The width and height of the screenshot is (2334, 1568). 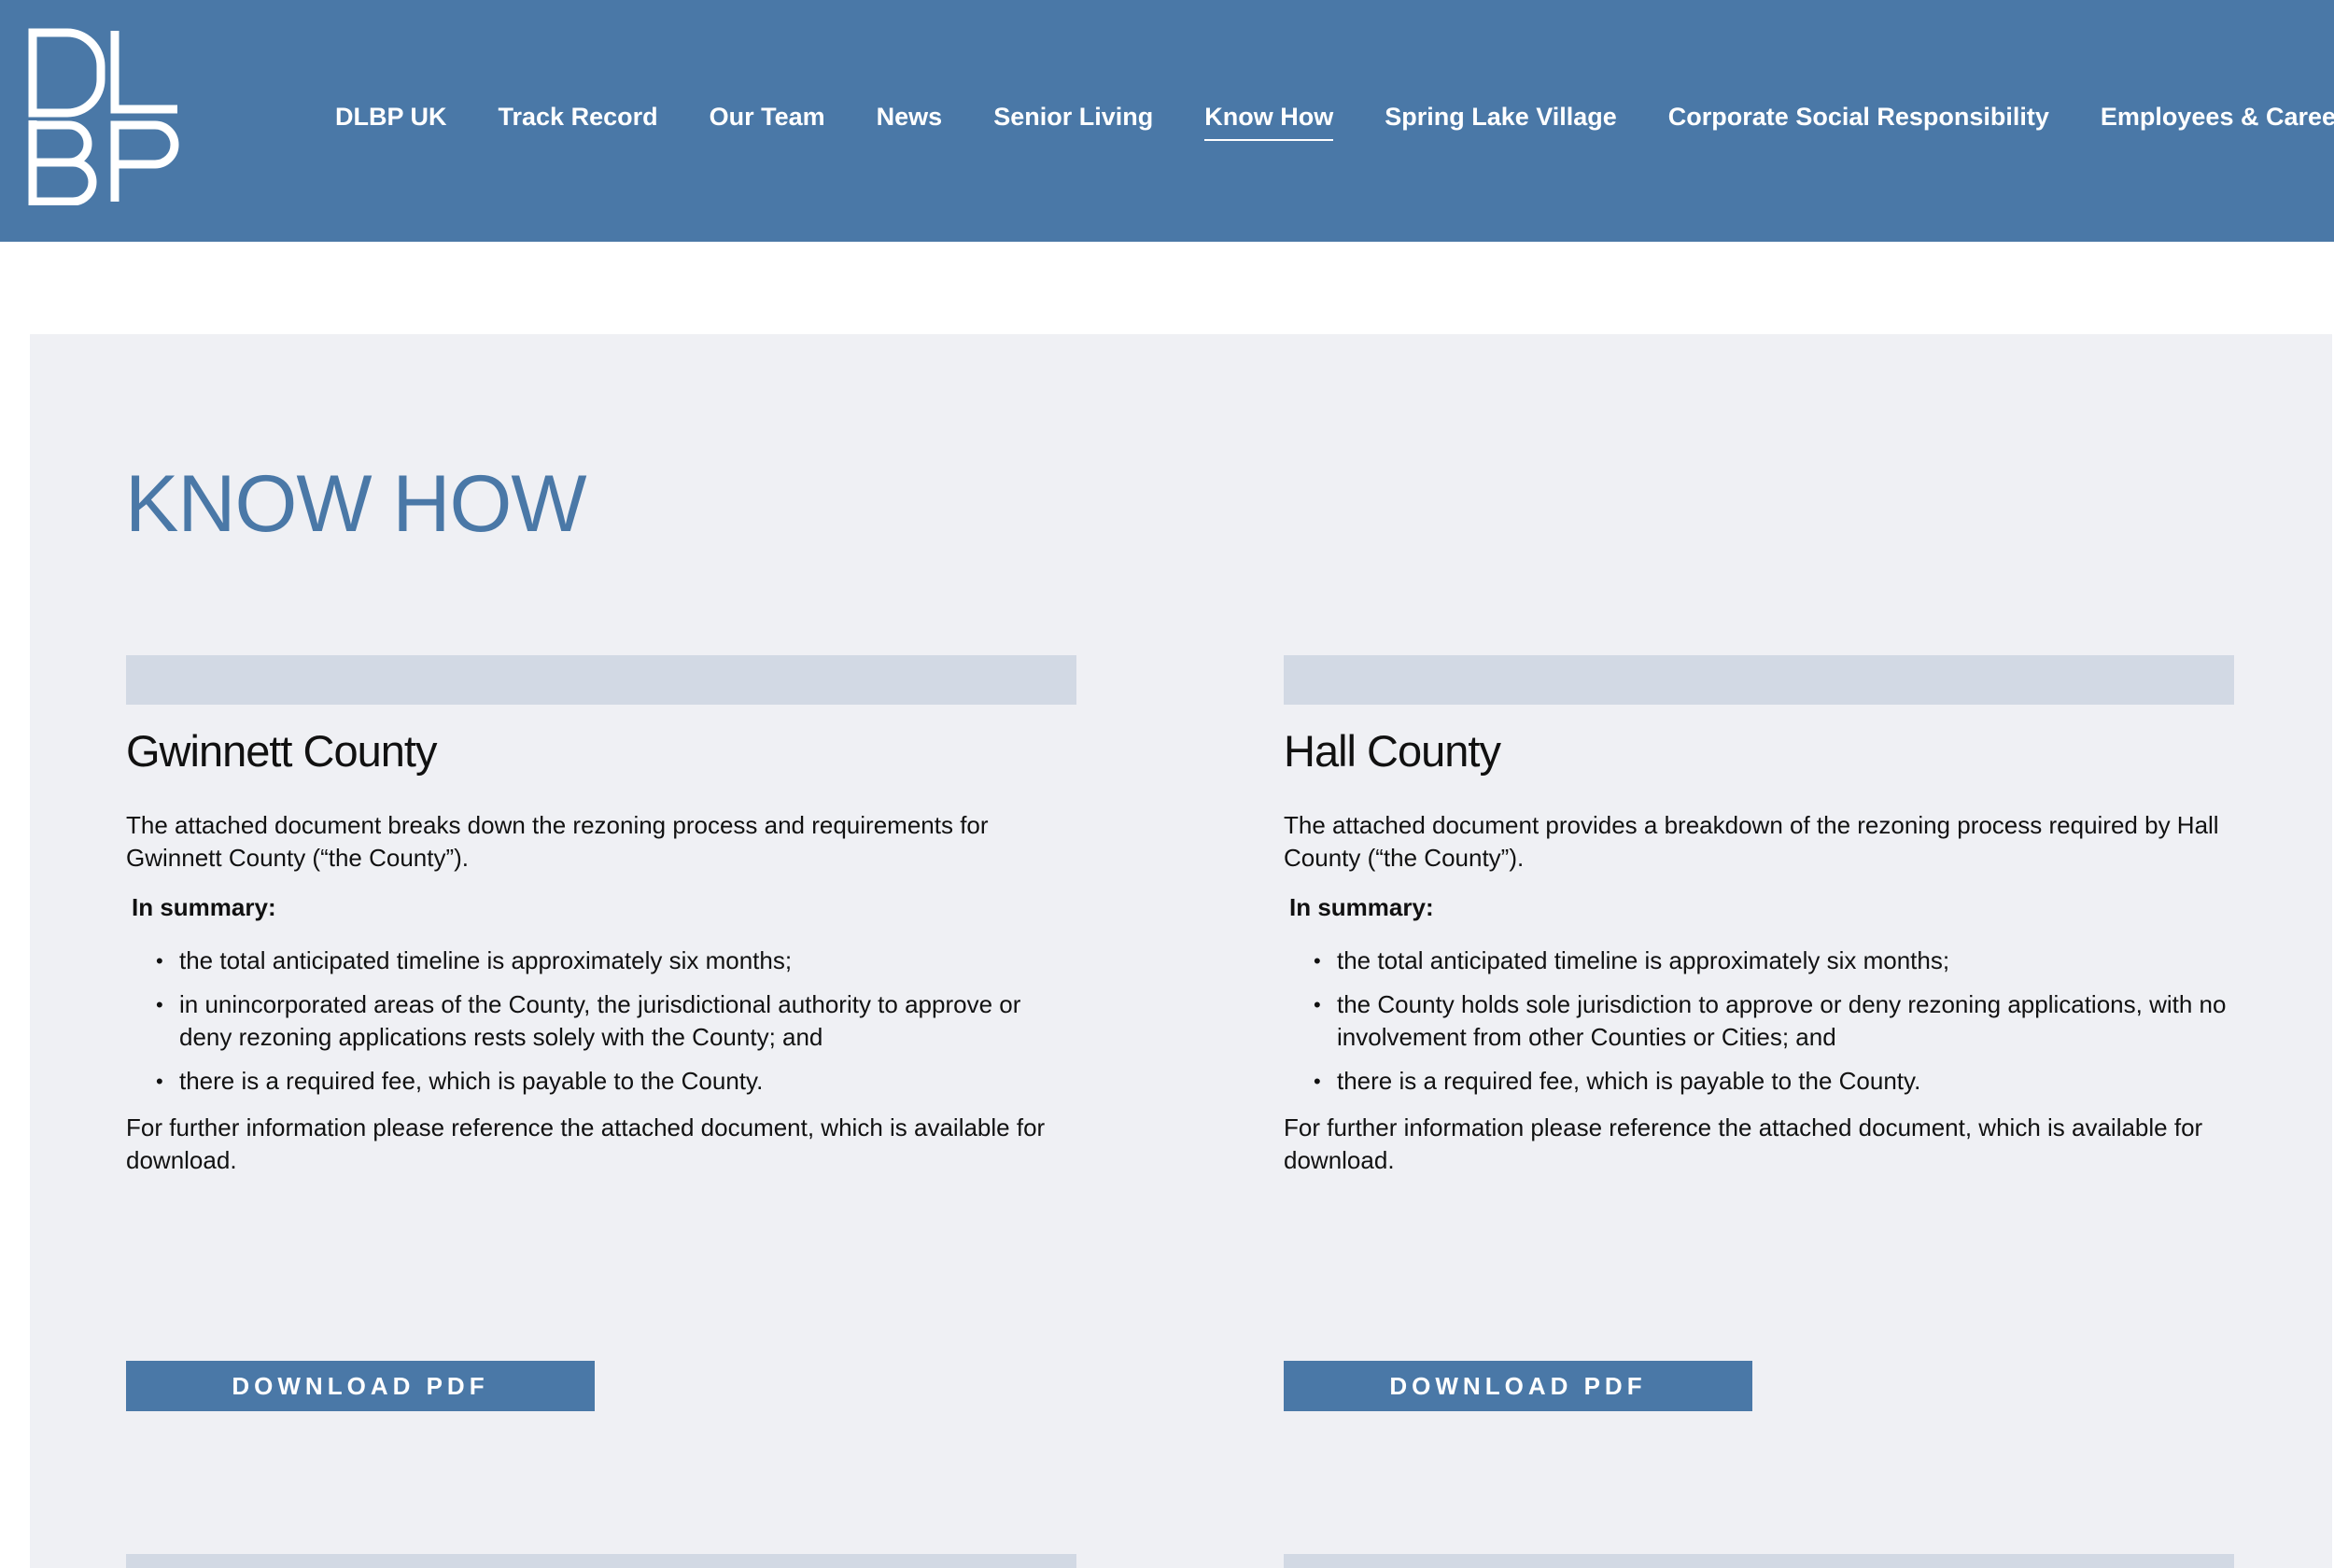 I want to click on nav-item-corporate-social-responsibility: Corporate Social Responsibility, so click(x=1858, y=116).